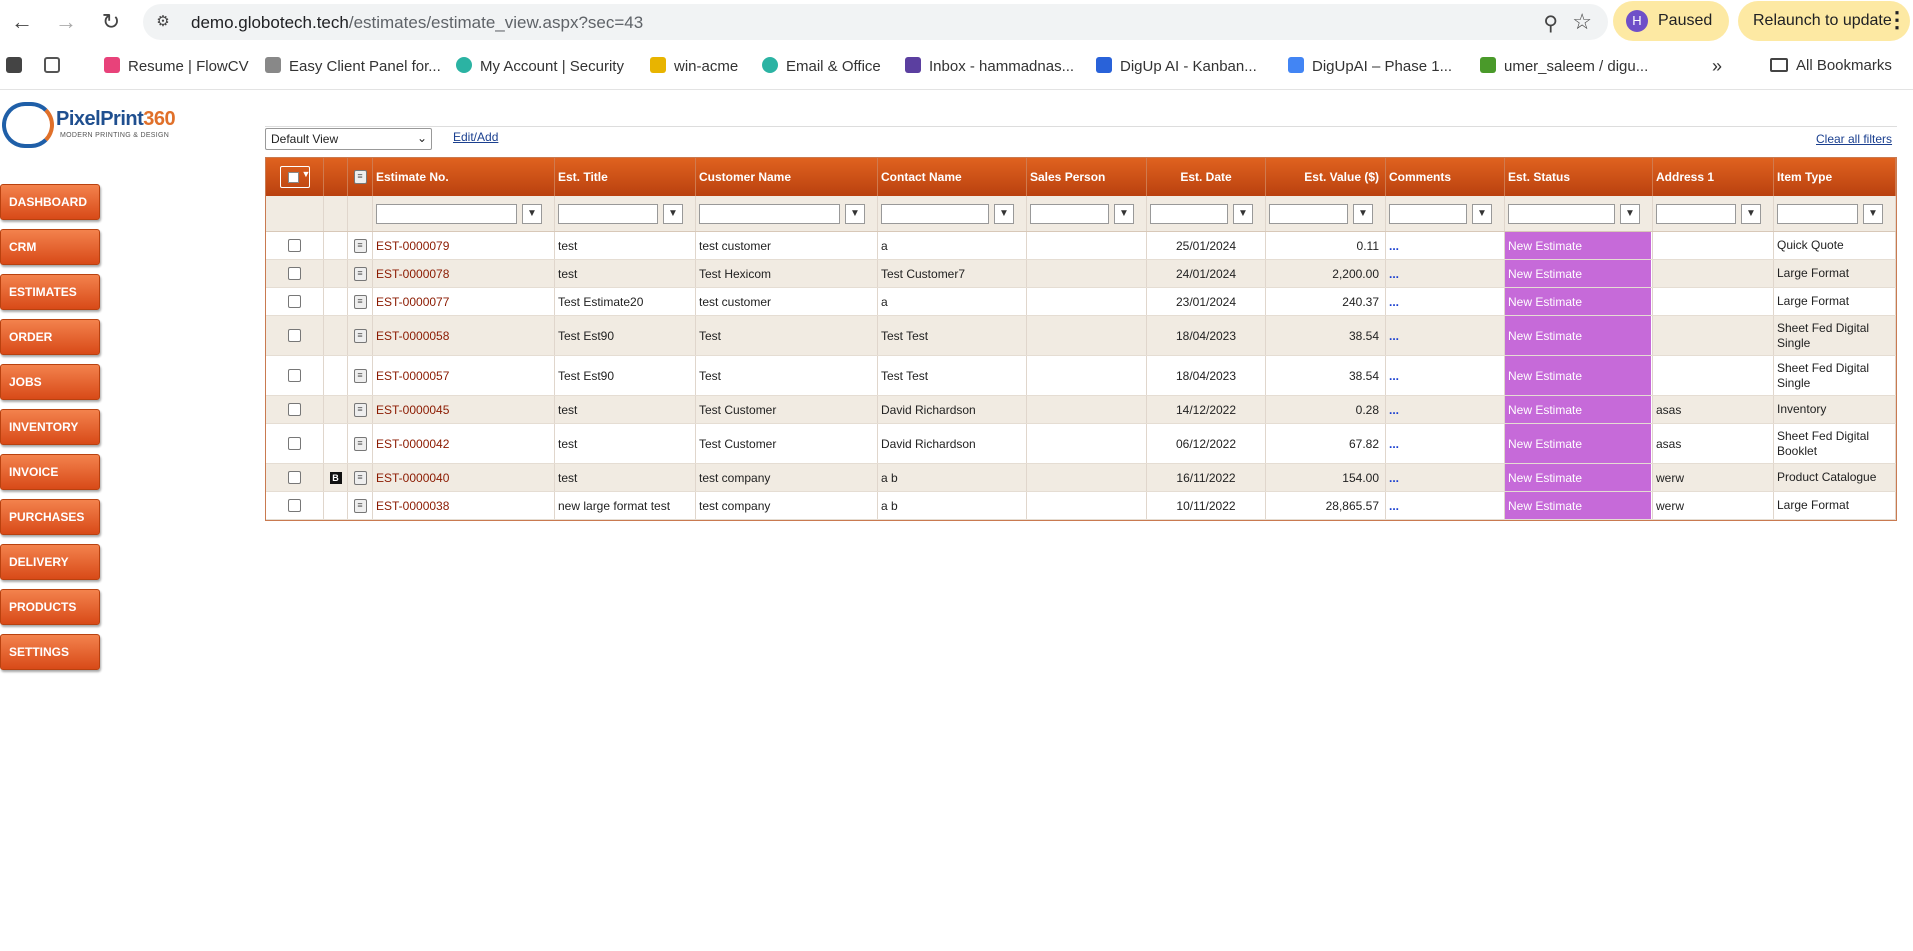 The image size is (1913, 951). I want to click on filter-input-customer-name, so click(769, 214).